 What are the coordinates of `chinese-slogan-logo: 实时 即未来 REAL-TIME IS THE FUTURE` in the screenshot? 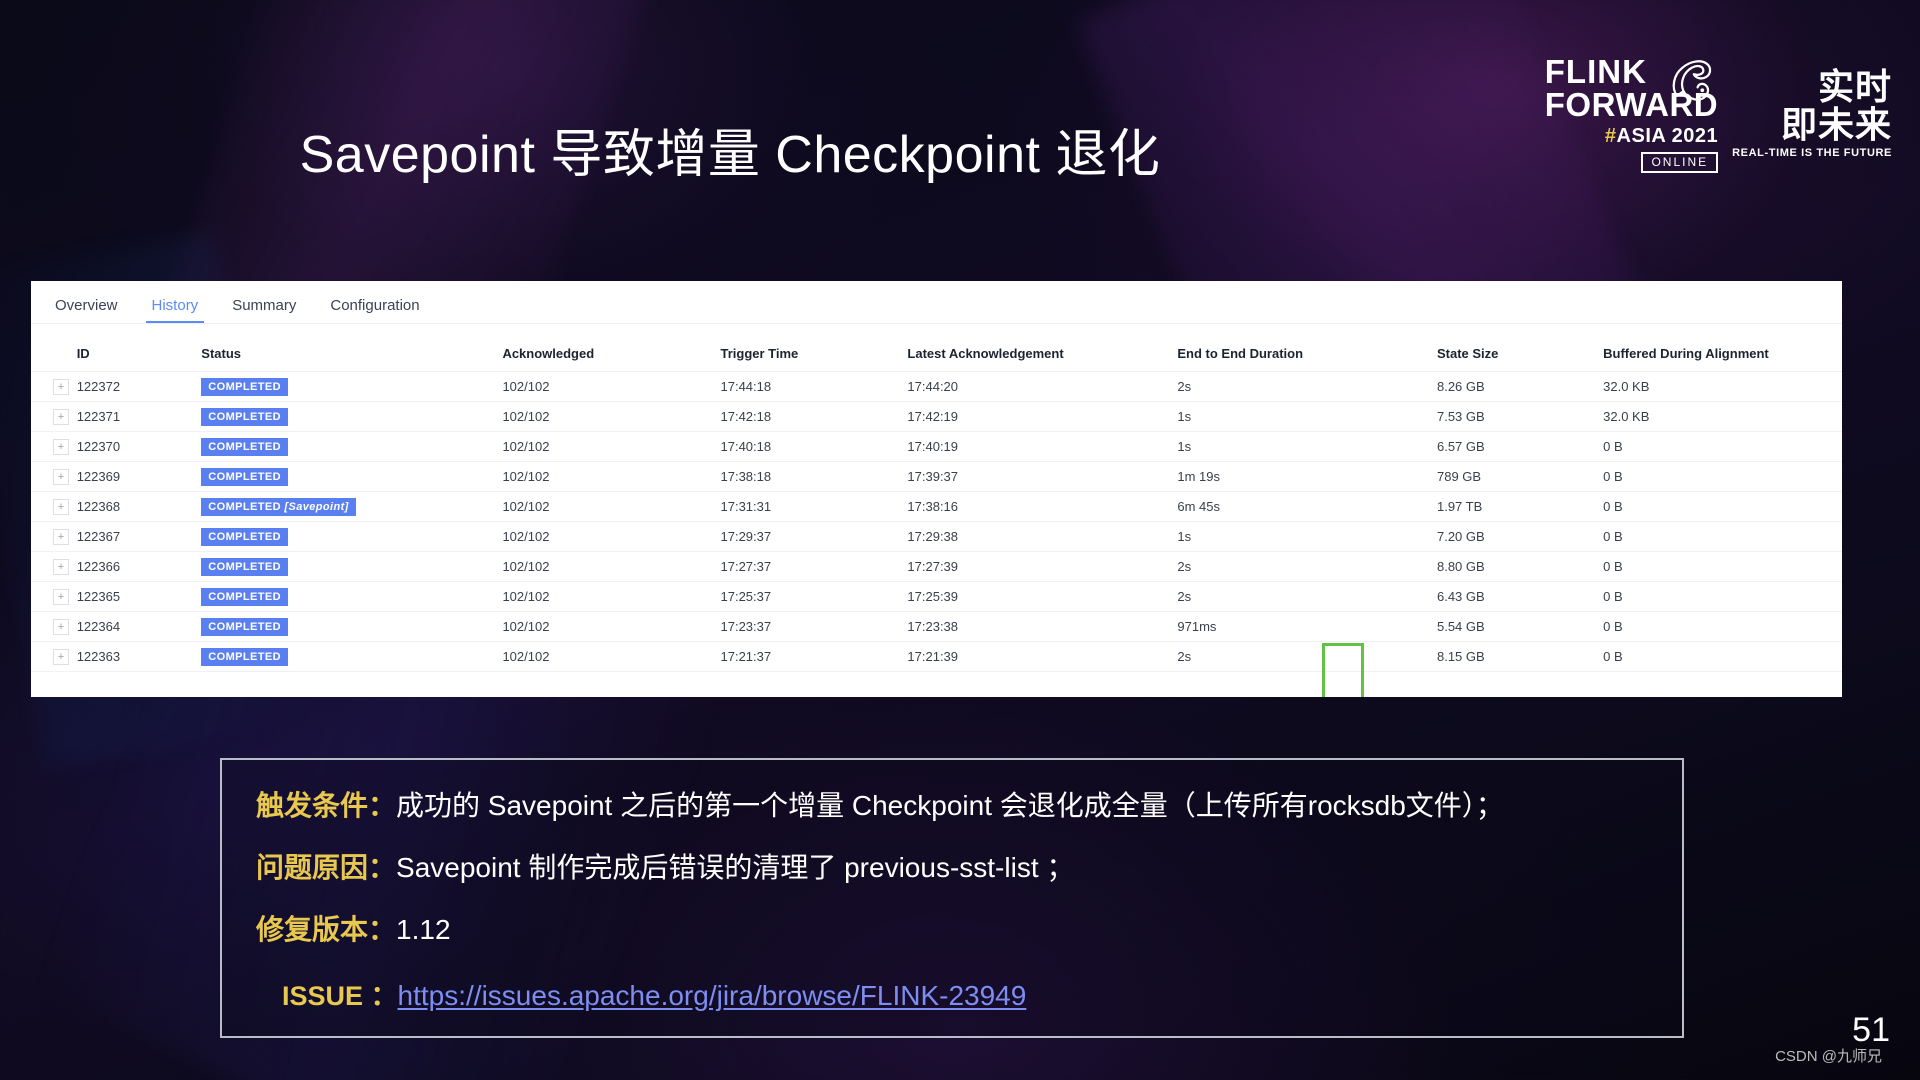 It's located at (1812, 112).